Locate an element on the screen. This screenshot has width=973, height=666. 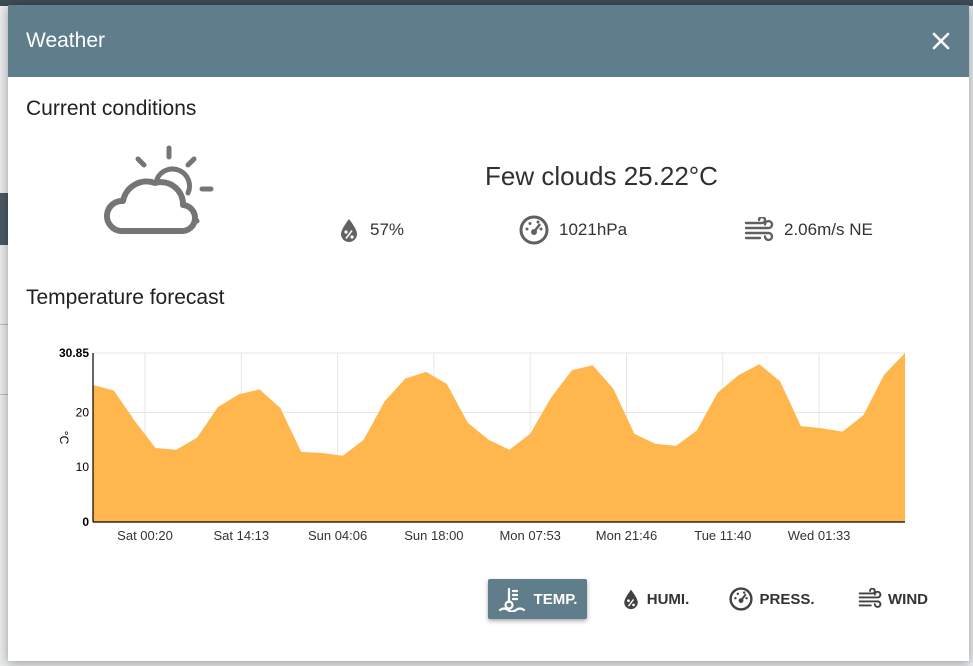
x-tick-label: Sat 00:20 is located at coordinates (145, 535).